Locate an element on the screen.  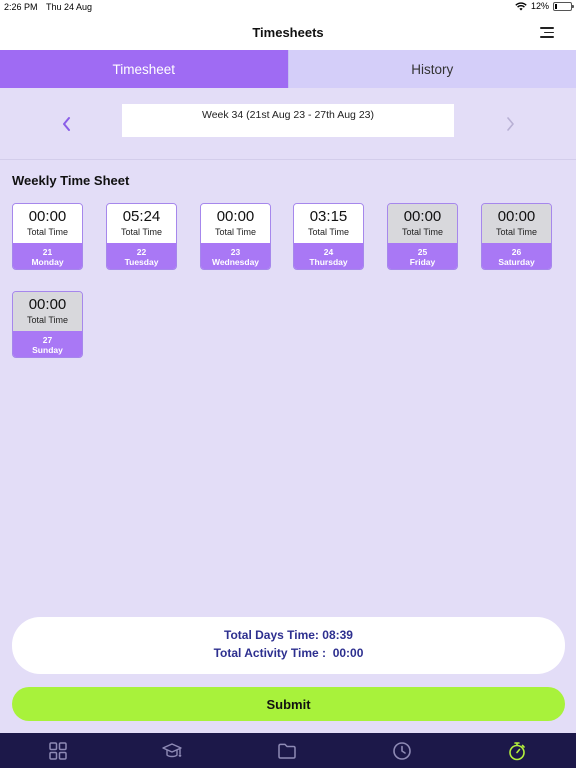
day-total-time: 05:24 is located at coordinates (141, 216).